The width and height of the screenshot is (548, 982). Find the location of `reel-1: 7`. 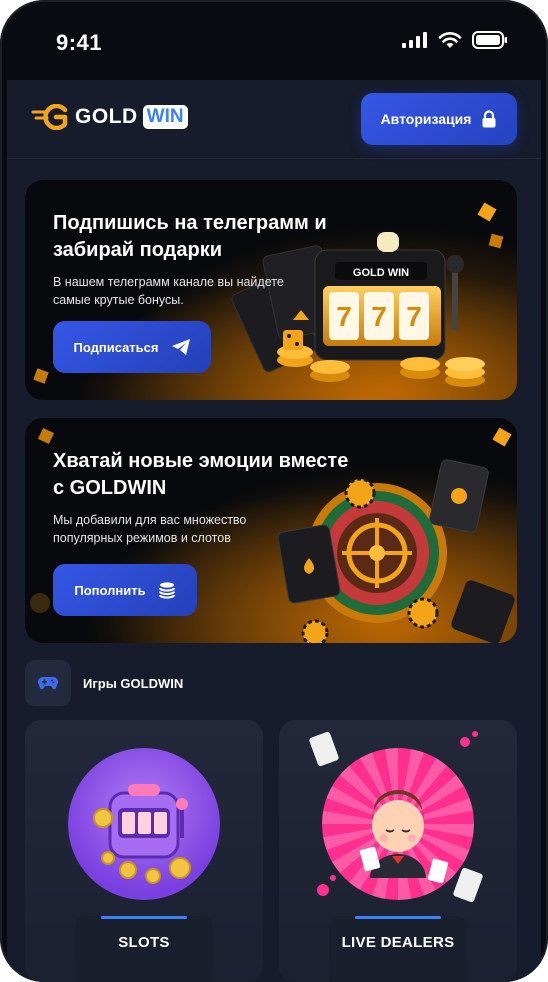

reel-1: 7 is located at coordinates (344, 316).